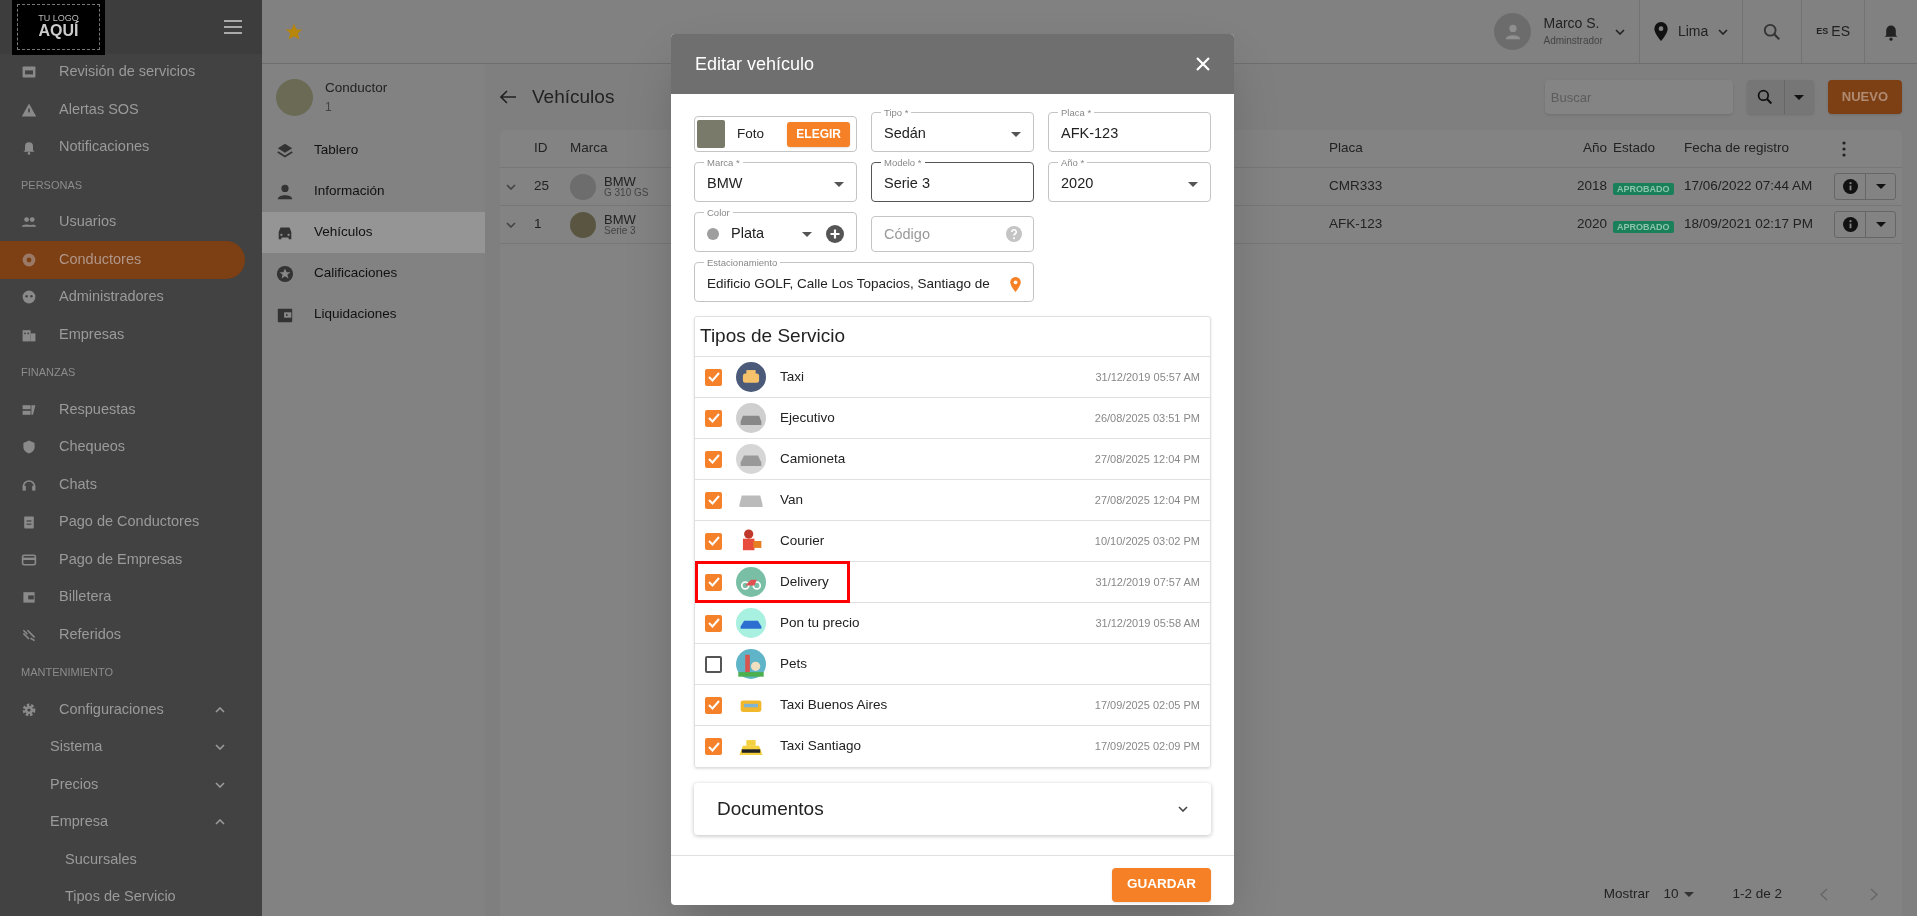 The image size is (1917, 916). What do you see at coordinates (122, 110) in the screenshot?
I see `sidebar-item: Alertas SOS` at bounding box center [122, 110].